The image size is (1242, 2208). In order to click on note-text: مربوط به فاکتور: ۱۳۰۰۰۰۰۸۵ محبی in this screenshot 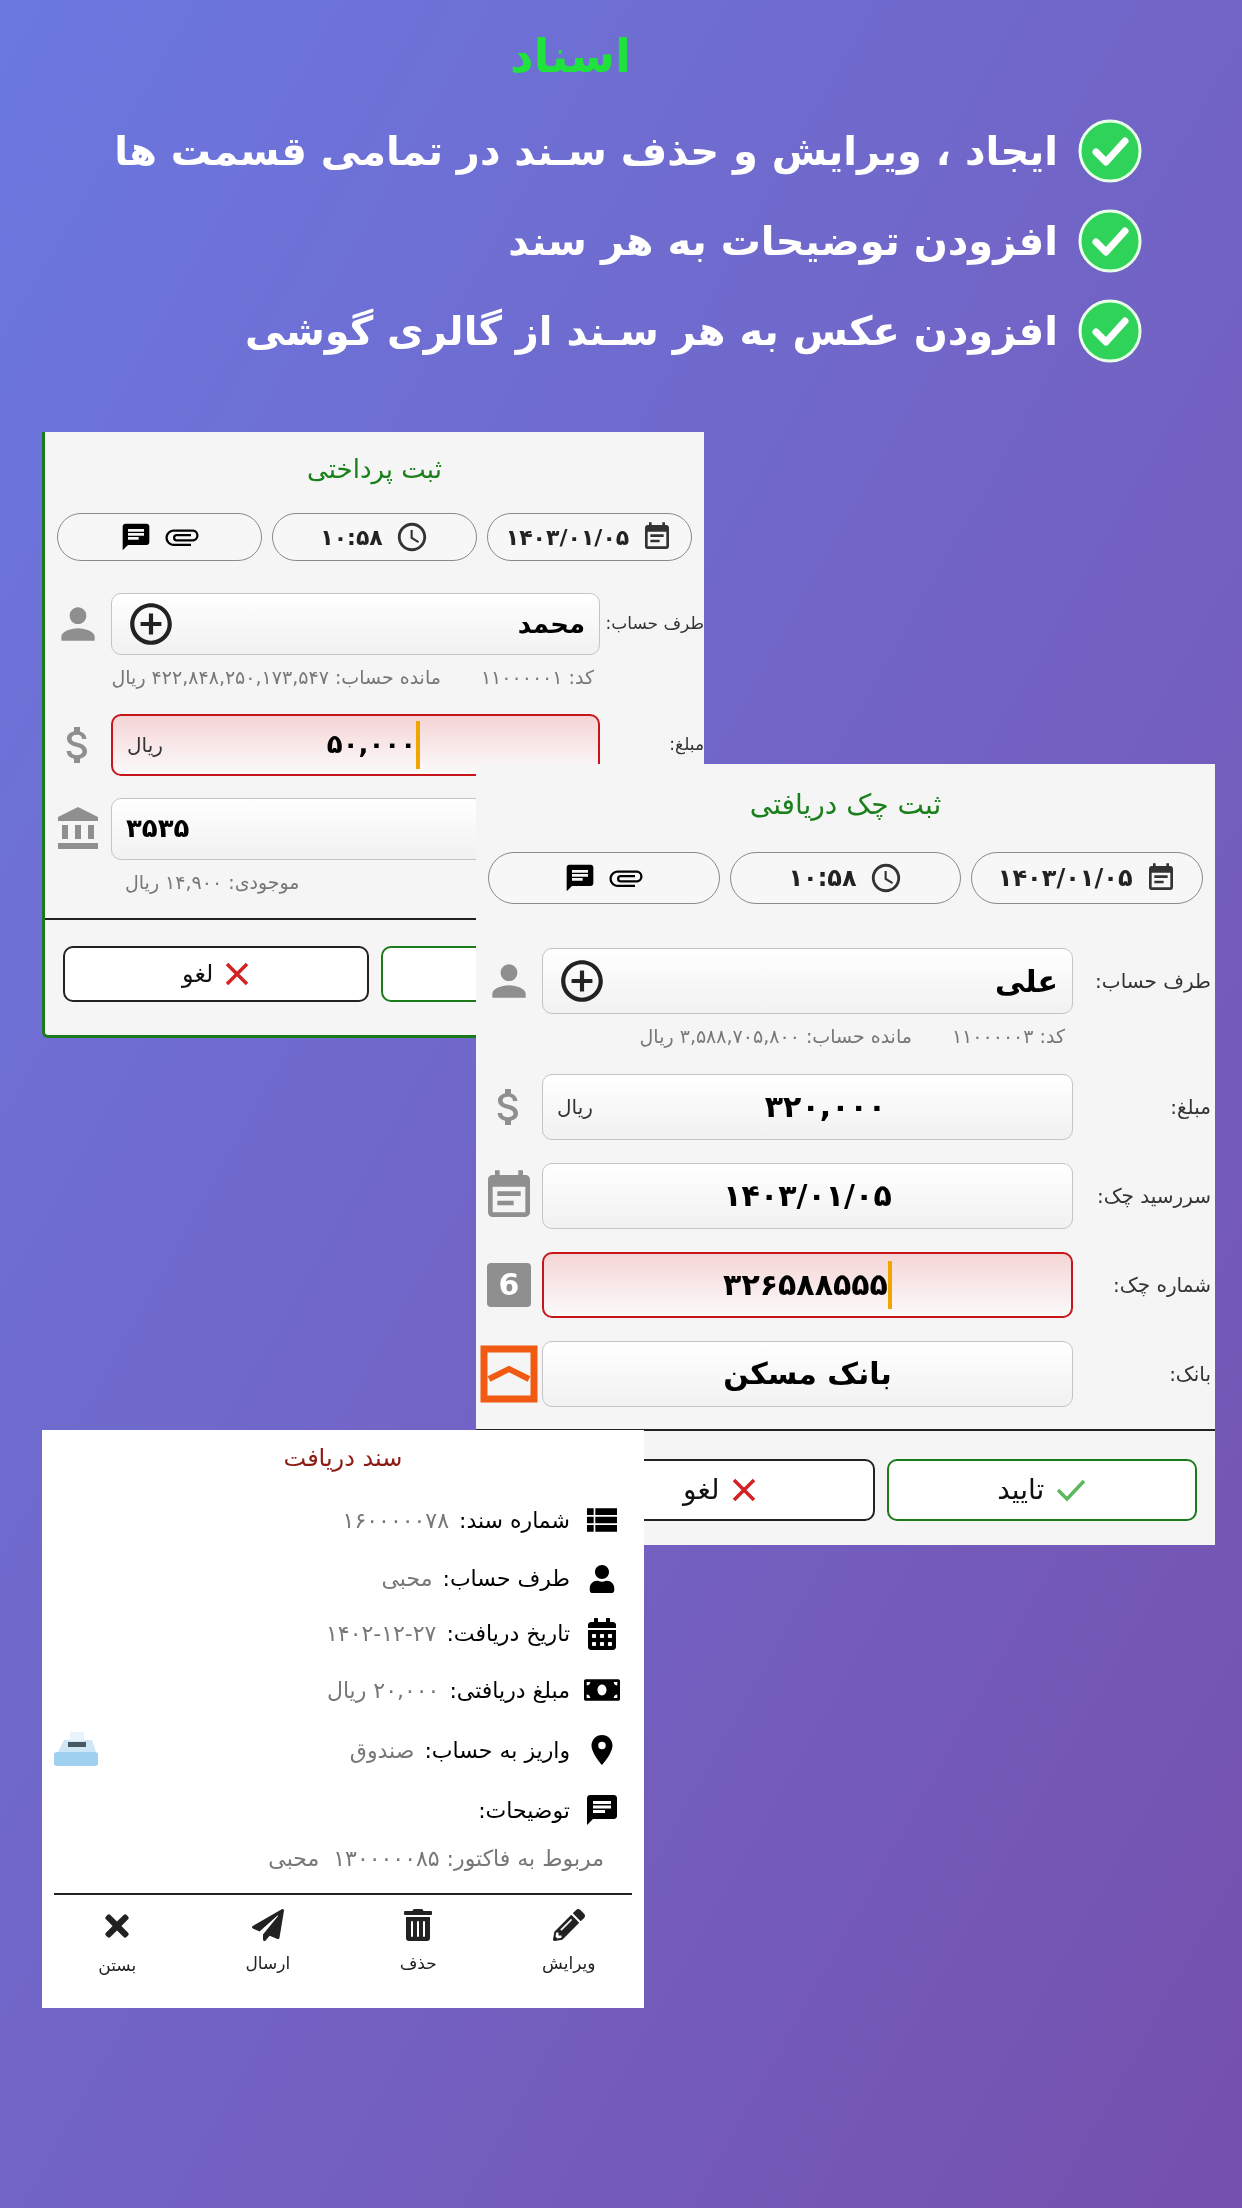, I will do `click(436, 1859)`.